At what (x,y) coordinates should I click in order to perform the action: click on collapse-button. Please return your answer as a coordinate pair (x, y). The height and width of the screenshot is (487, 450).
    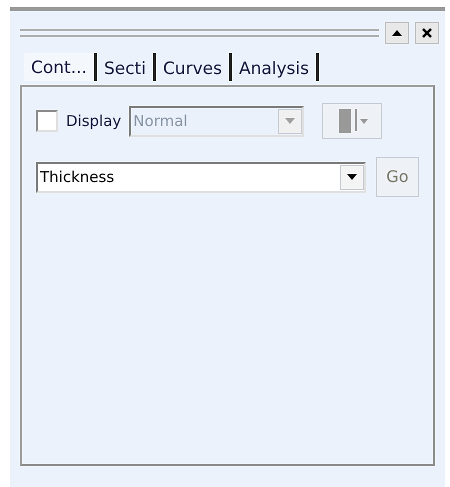
    Looking at the image, I should click on (397, 33).